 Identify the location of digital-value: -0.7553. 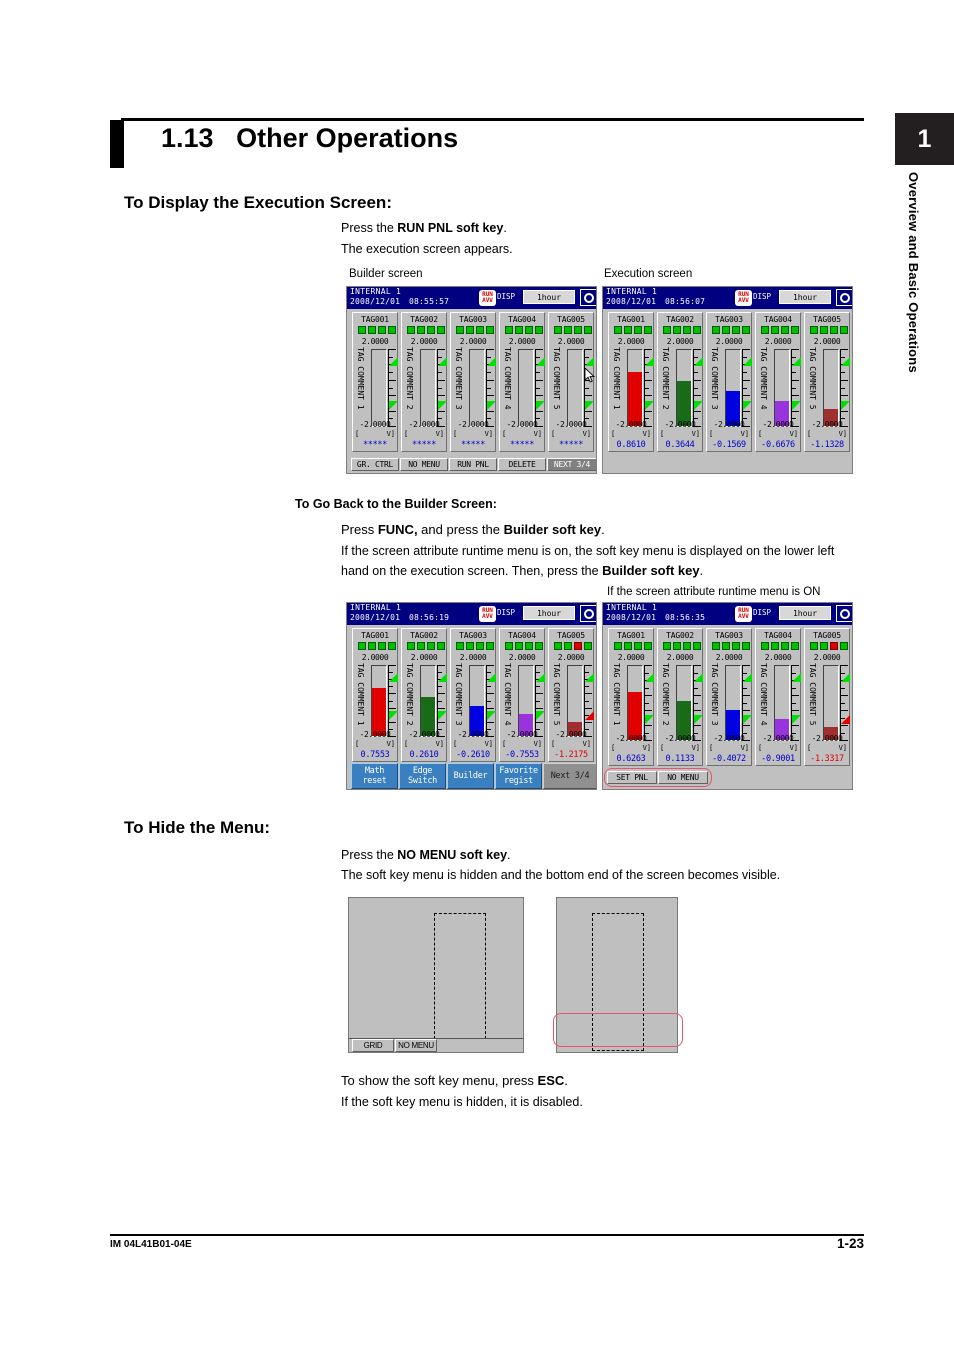
(522, 755).